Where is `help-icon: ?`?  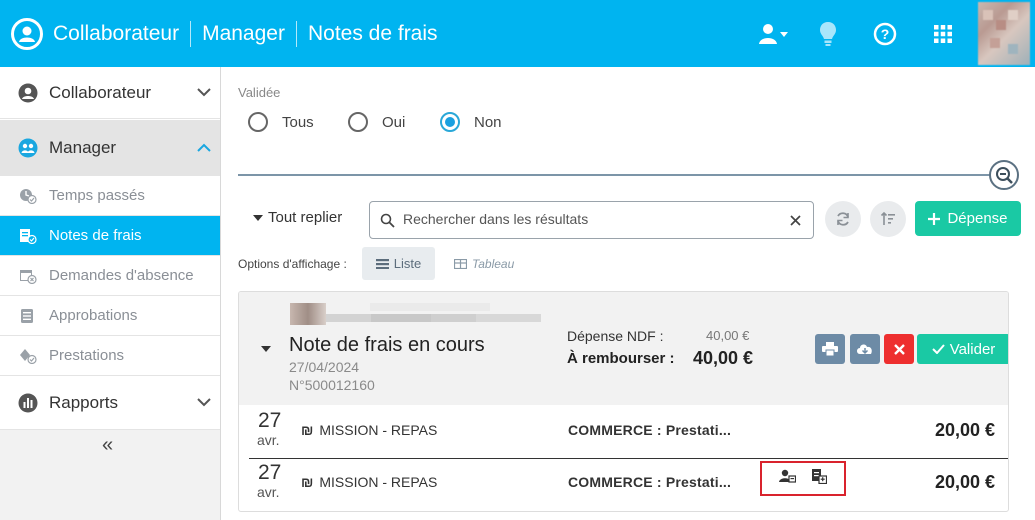 help-icon: ? is located at coordinates (885, 34).